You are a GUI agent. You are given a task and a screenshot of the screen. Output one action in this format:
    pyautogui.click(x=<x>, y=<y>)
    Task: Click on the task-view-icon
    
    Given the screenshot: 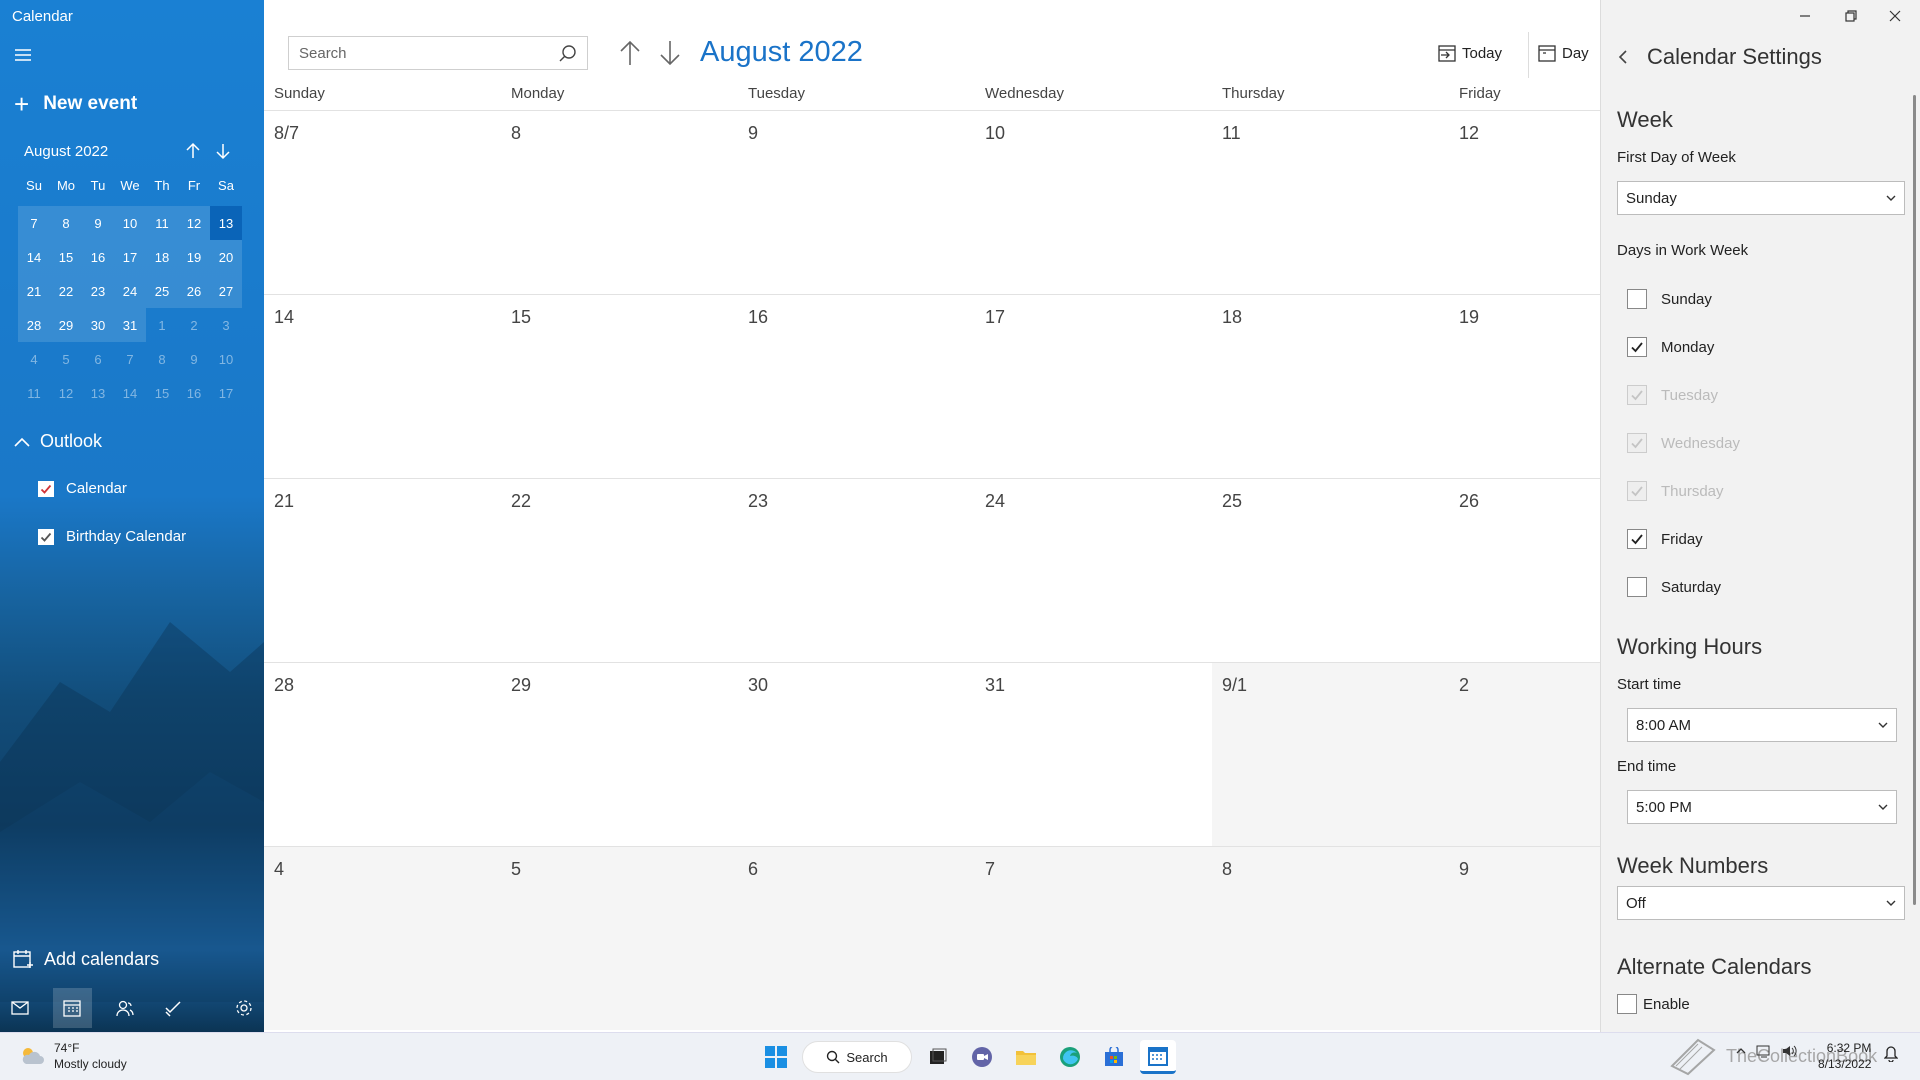 What is the action you would take?
    pyautogui.click(x=938, y=1057)
    